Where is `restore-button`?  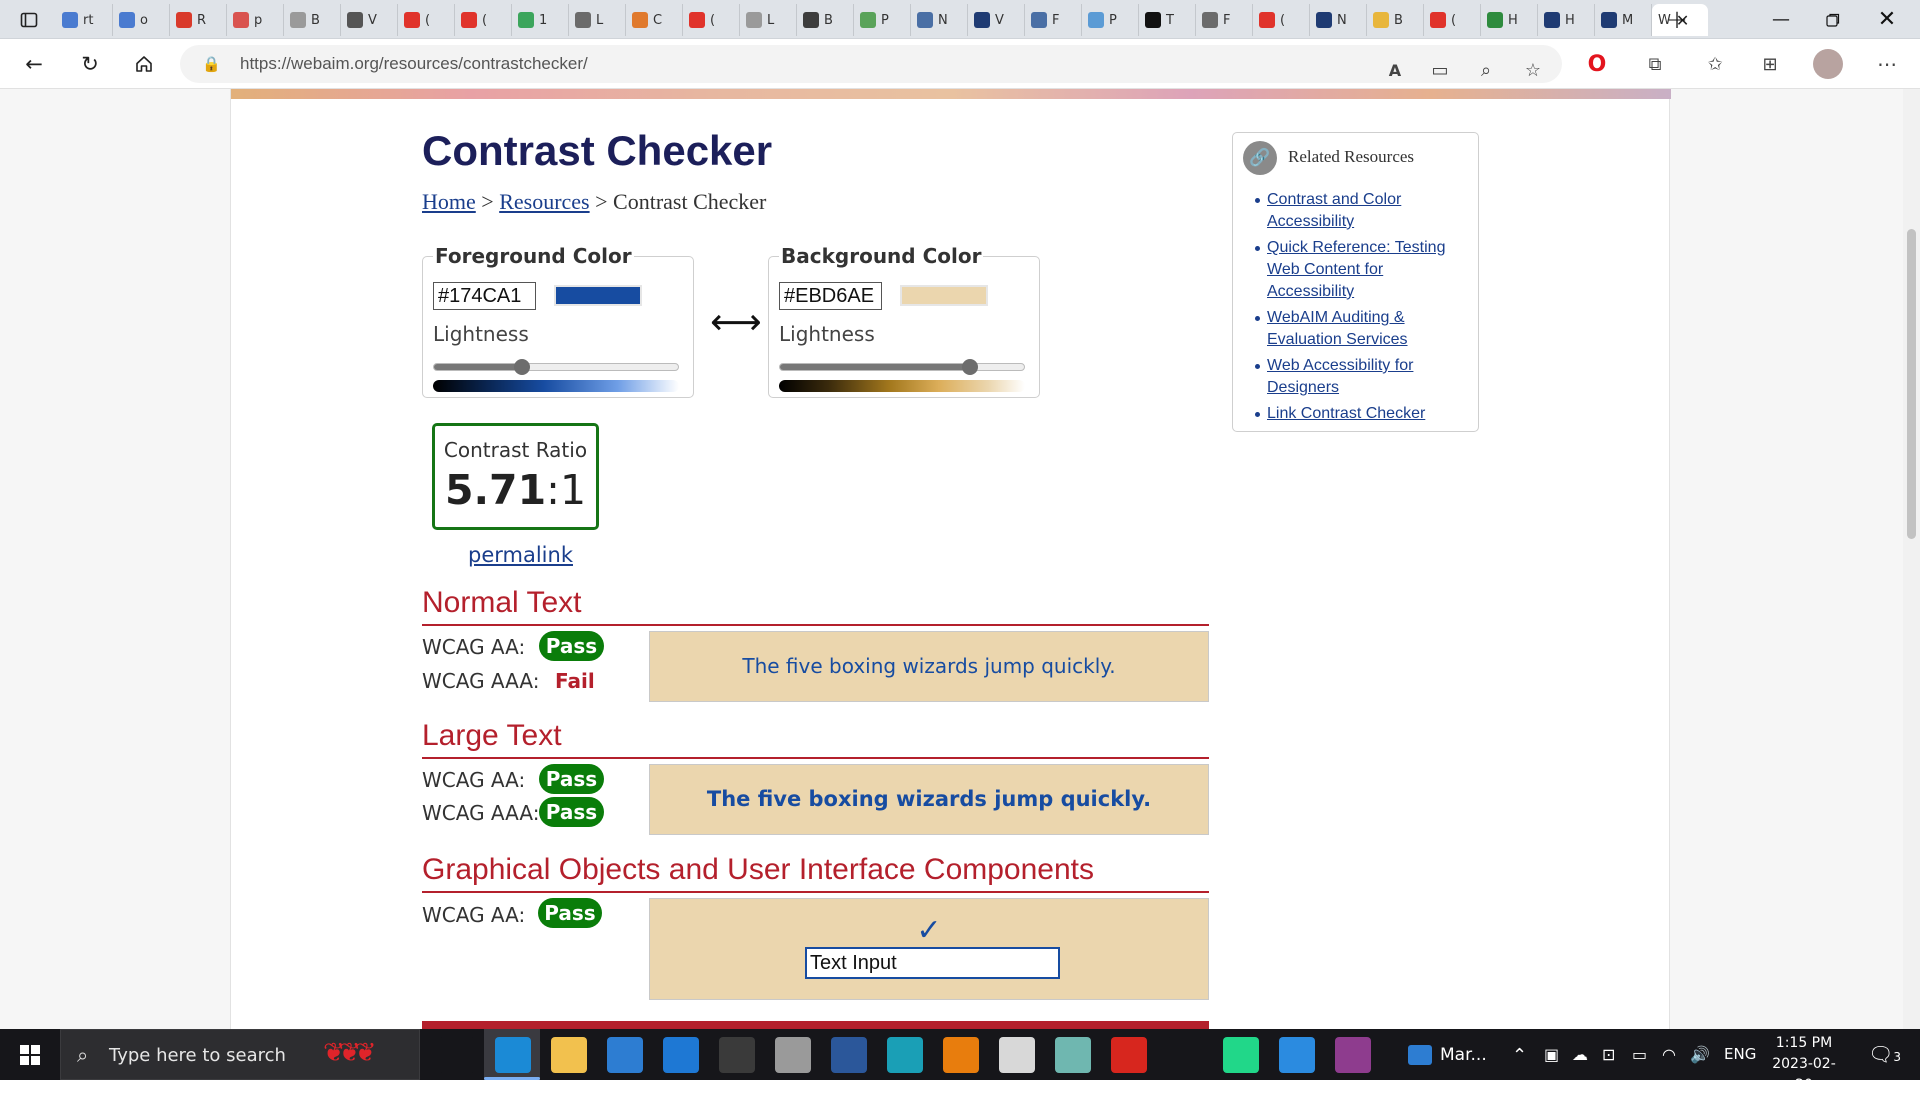
restore-button is located at coordinates (1833, 19).